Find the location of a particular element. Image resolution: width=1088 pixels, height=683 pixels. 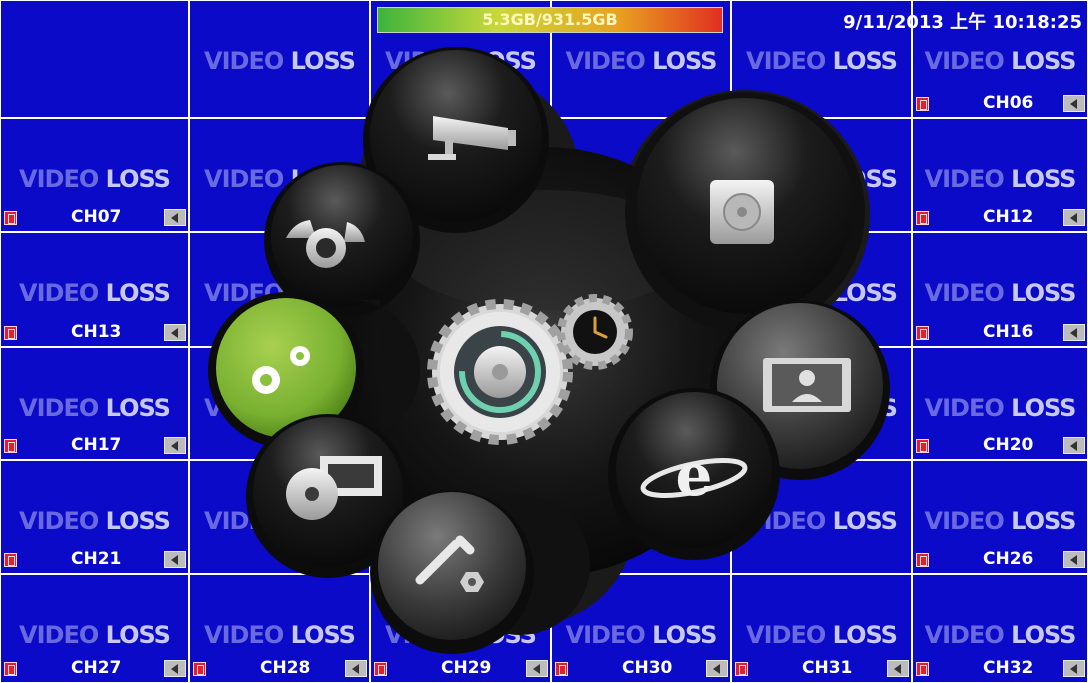

menu-item-network: e is located at coordinates (694, 474).